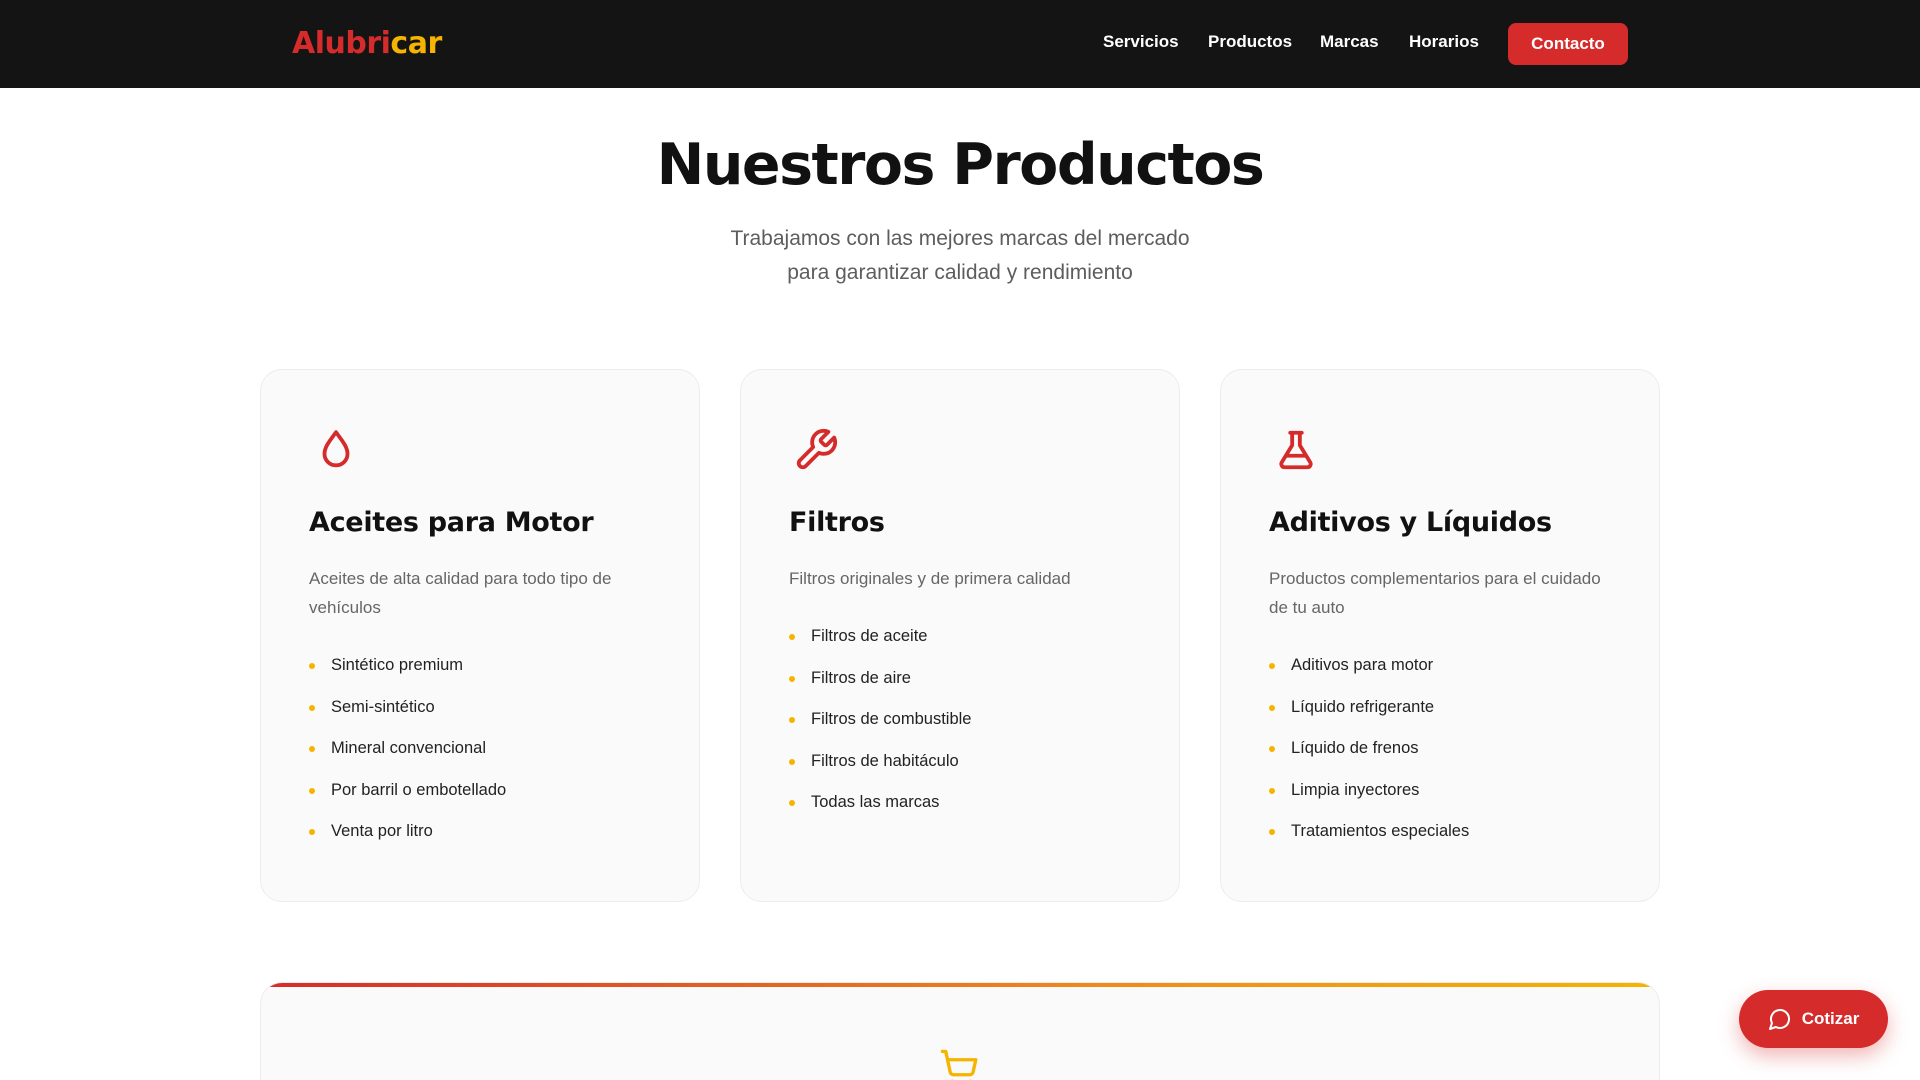 The image size is (1920, 1080). Describe the element at coordinates (451, 522) in the screenshot. I see `card-title: Aceites para Motor` at that location.